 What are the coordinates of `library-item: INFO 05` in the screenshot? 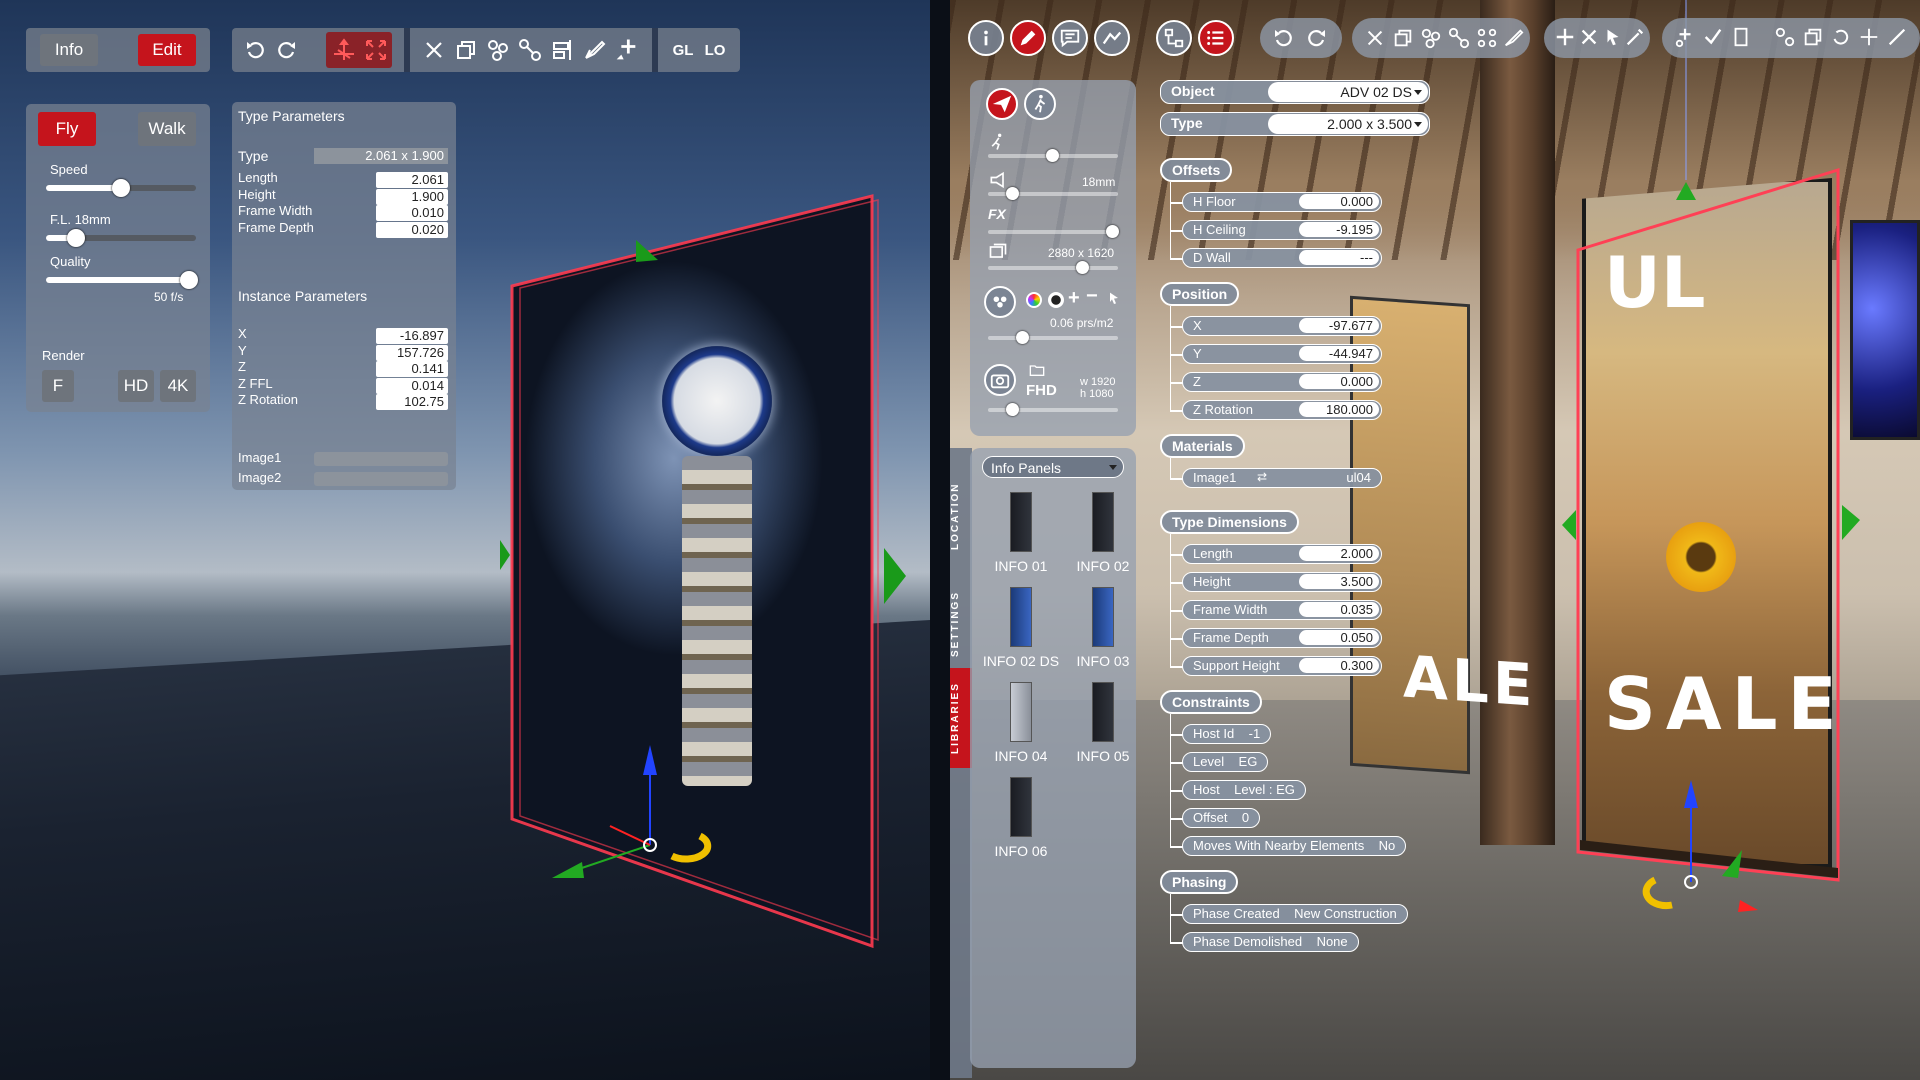 It's located at (1103, 723).